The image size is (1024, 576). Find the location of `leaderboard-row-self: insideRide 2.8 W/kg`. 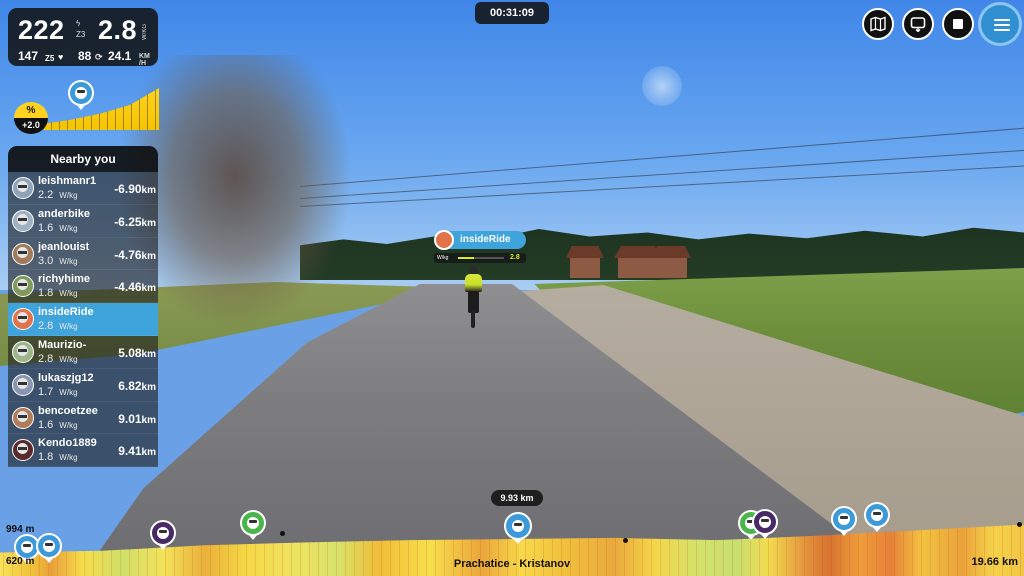

leaderboard-row-self: insideRide 2.8 W/kg is located at coordinates (83, 319).